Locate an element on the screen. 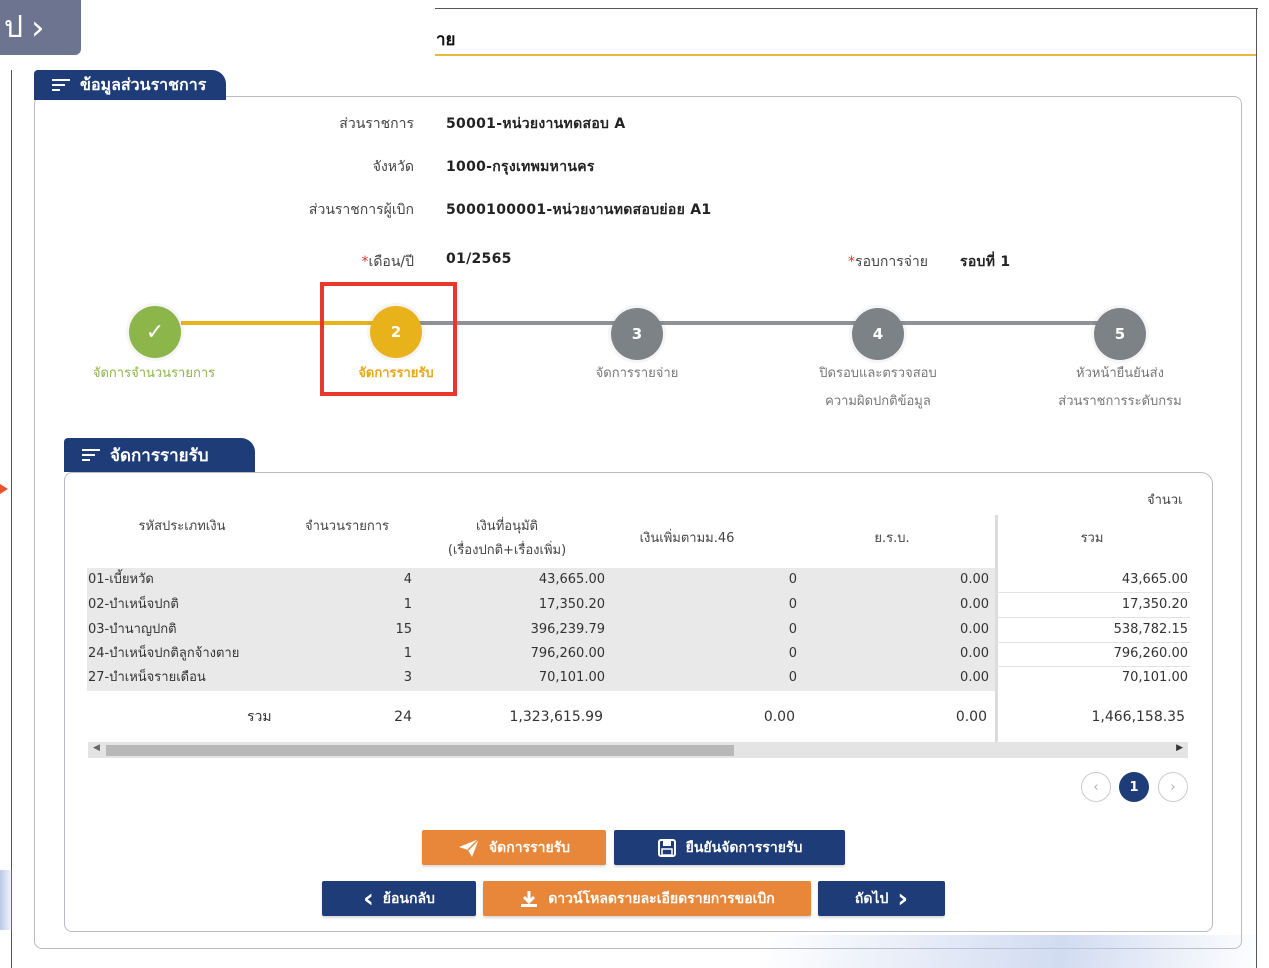 Image resolution: width=1269 pixels, height=968 pixels. scroll-right-icon: ▶ is located at coordinates (1179, 748).